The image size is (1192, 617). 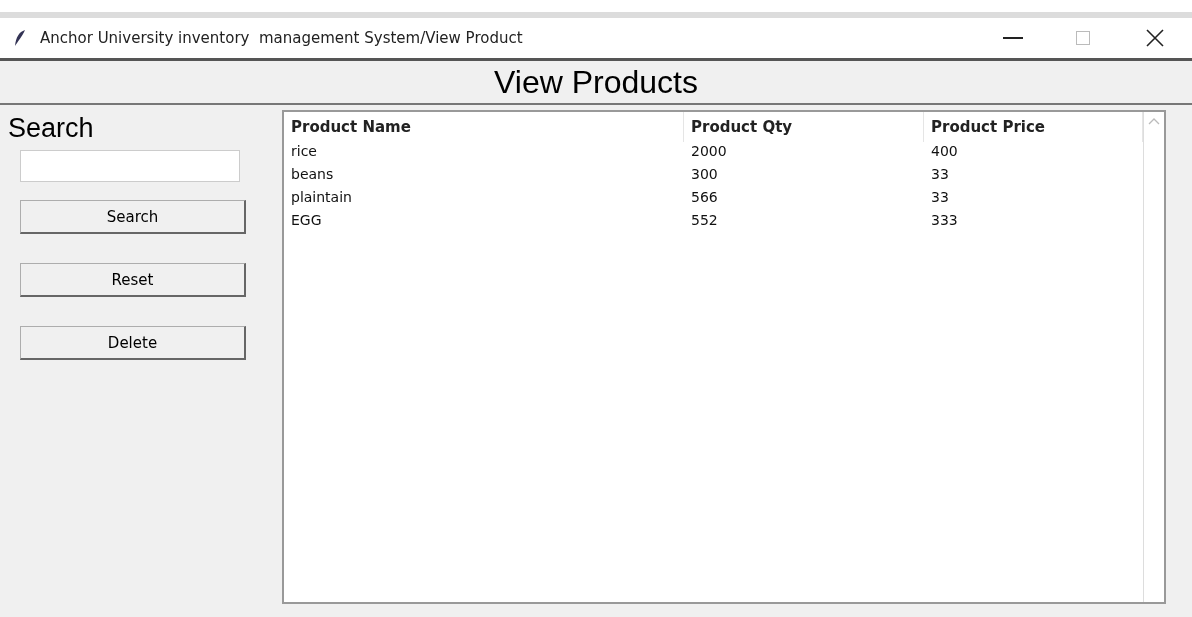 What do you see at coordinates (133, 217) in the screenshot?
I see `search-button: Search` at bounding box center [133, 217].